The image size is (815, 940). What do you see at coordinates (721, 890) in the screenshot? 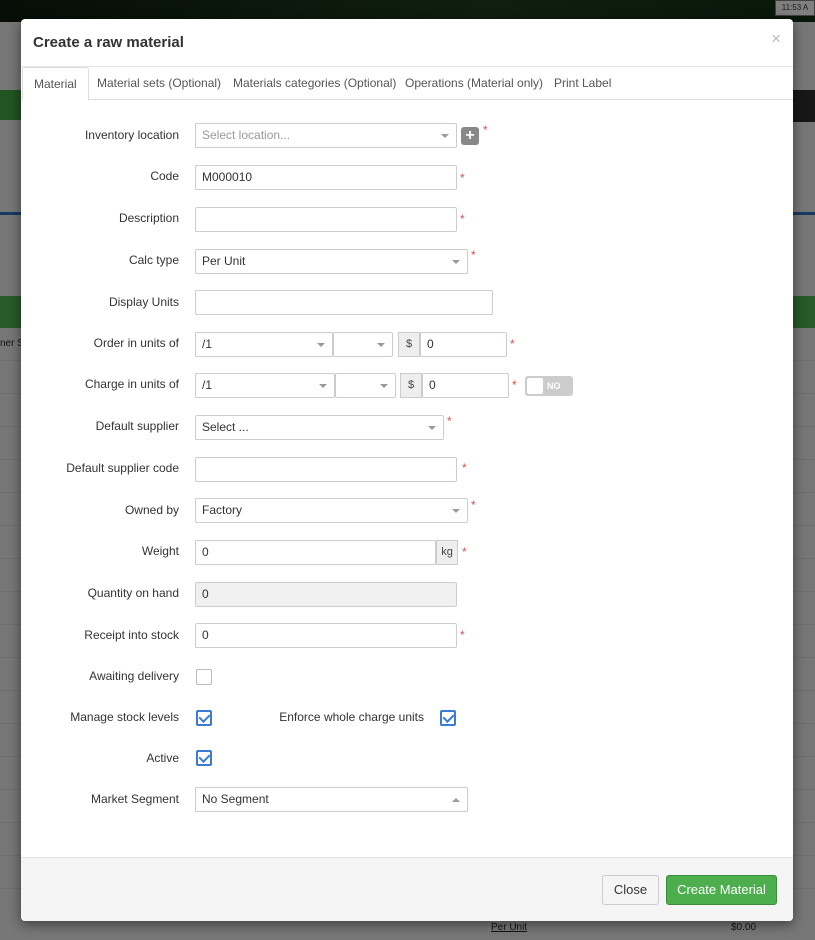
I see `create-material-button: Create Material` at bounding box center [721, 890].